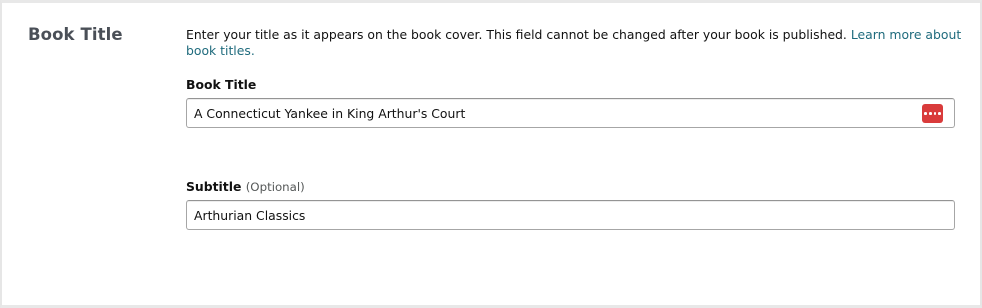 This screenshot has height=308, width=982. I want to click on section-heading: Book Title, so click(75, 34).